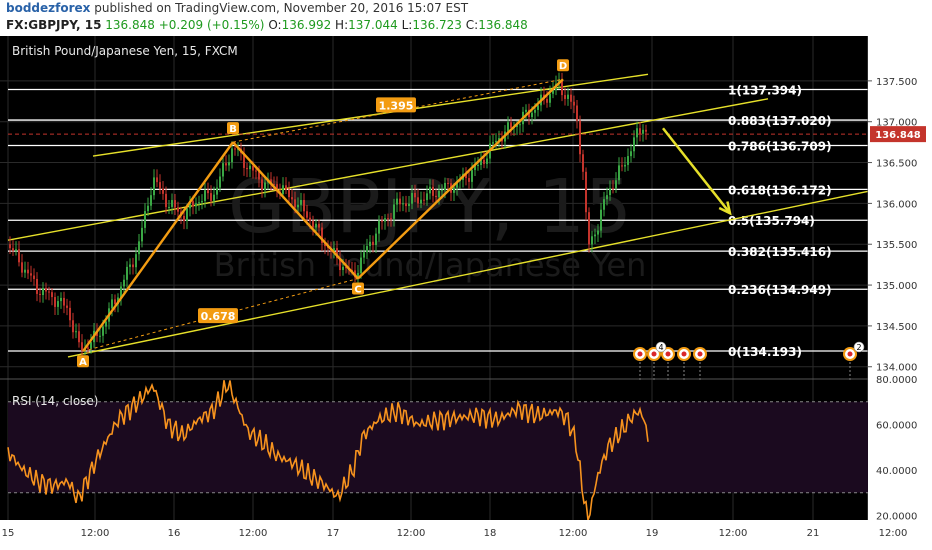 The width and height of the screenshot is (932, 550). I want to click on close-value: 136.848, so click(503, 25).